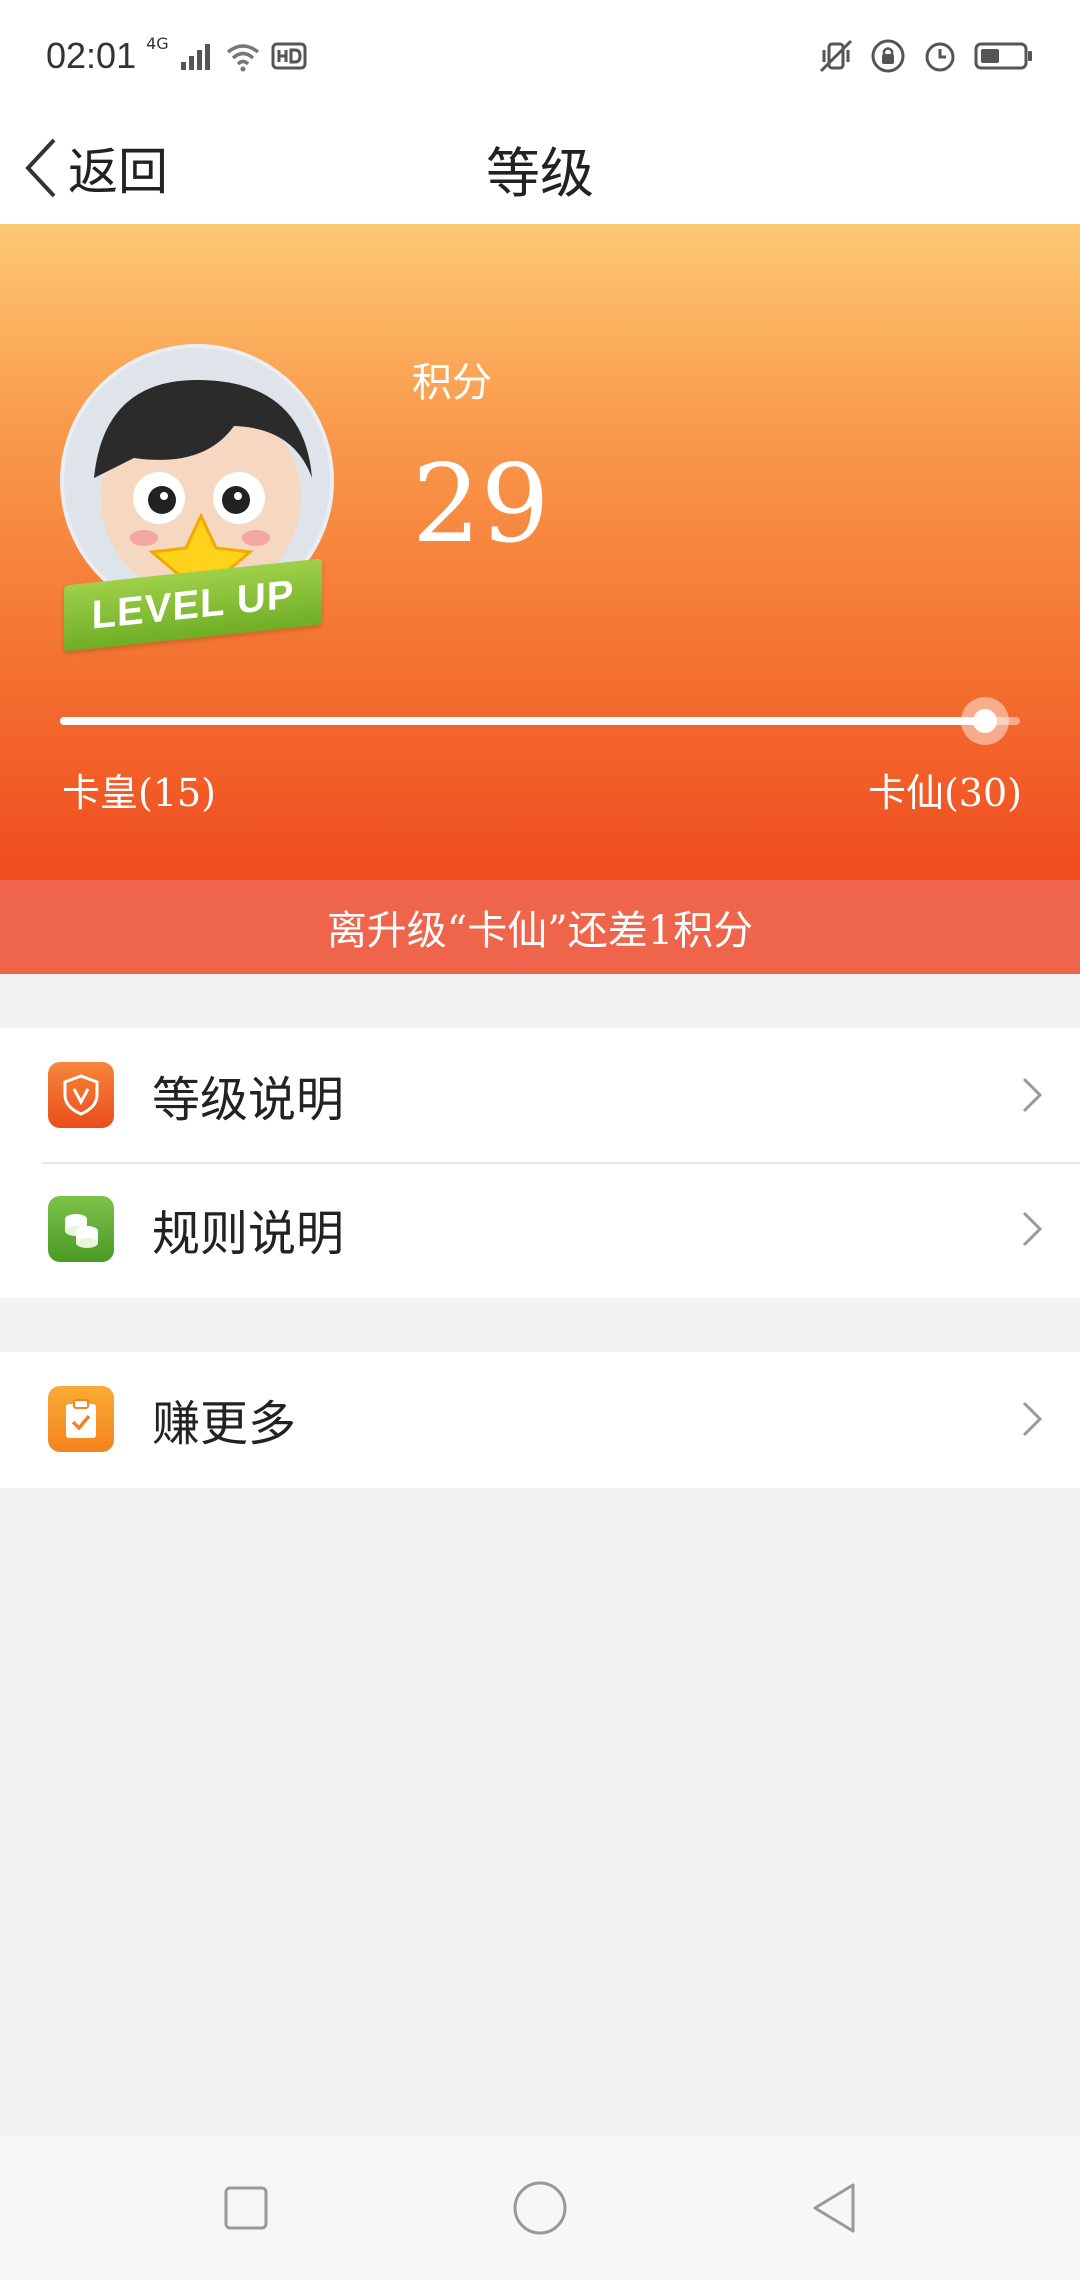 Image resolution: width=1080 pixels, height=2280 pixels. What do you see at coordinates (836, 56) in the screenshot?
I see `vibrate-icon` at bounding box center [836, 56].